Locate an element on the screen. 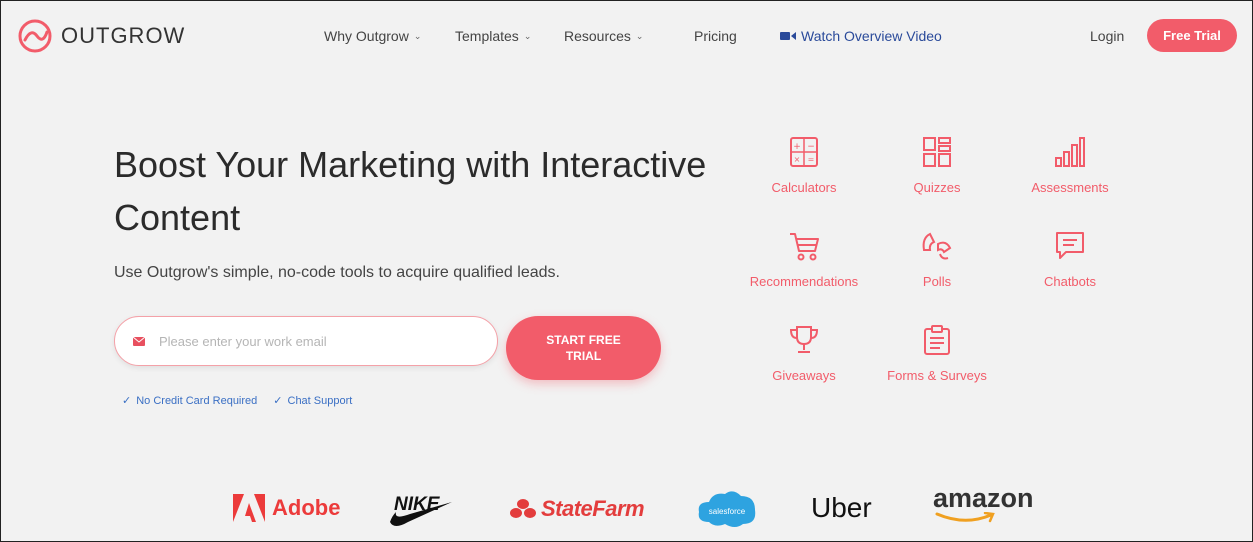 Image resolution: width=1253 pixels, height=542 pixels. amazon-logo: amazon is located at coordinates (983, 504).